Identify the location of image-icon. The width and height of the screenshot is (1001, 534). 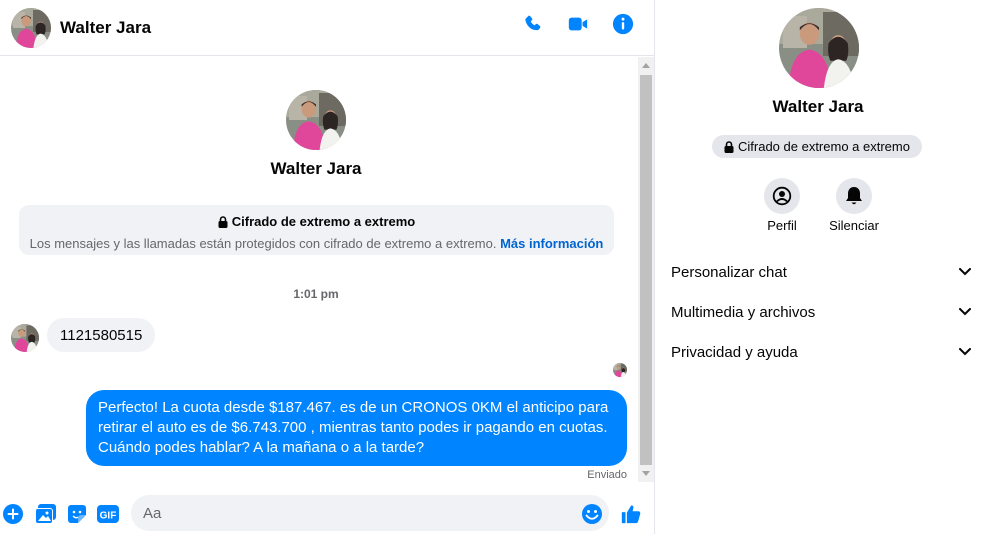
(45, 514).